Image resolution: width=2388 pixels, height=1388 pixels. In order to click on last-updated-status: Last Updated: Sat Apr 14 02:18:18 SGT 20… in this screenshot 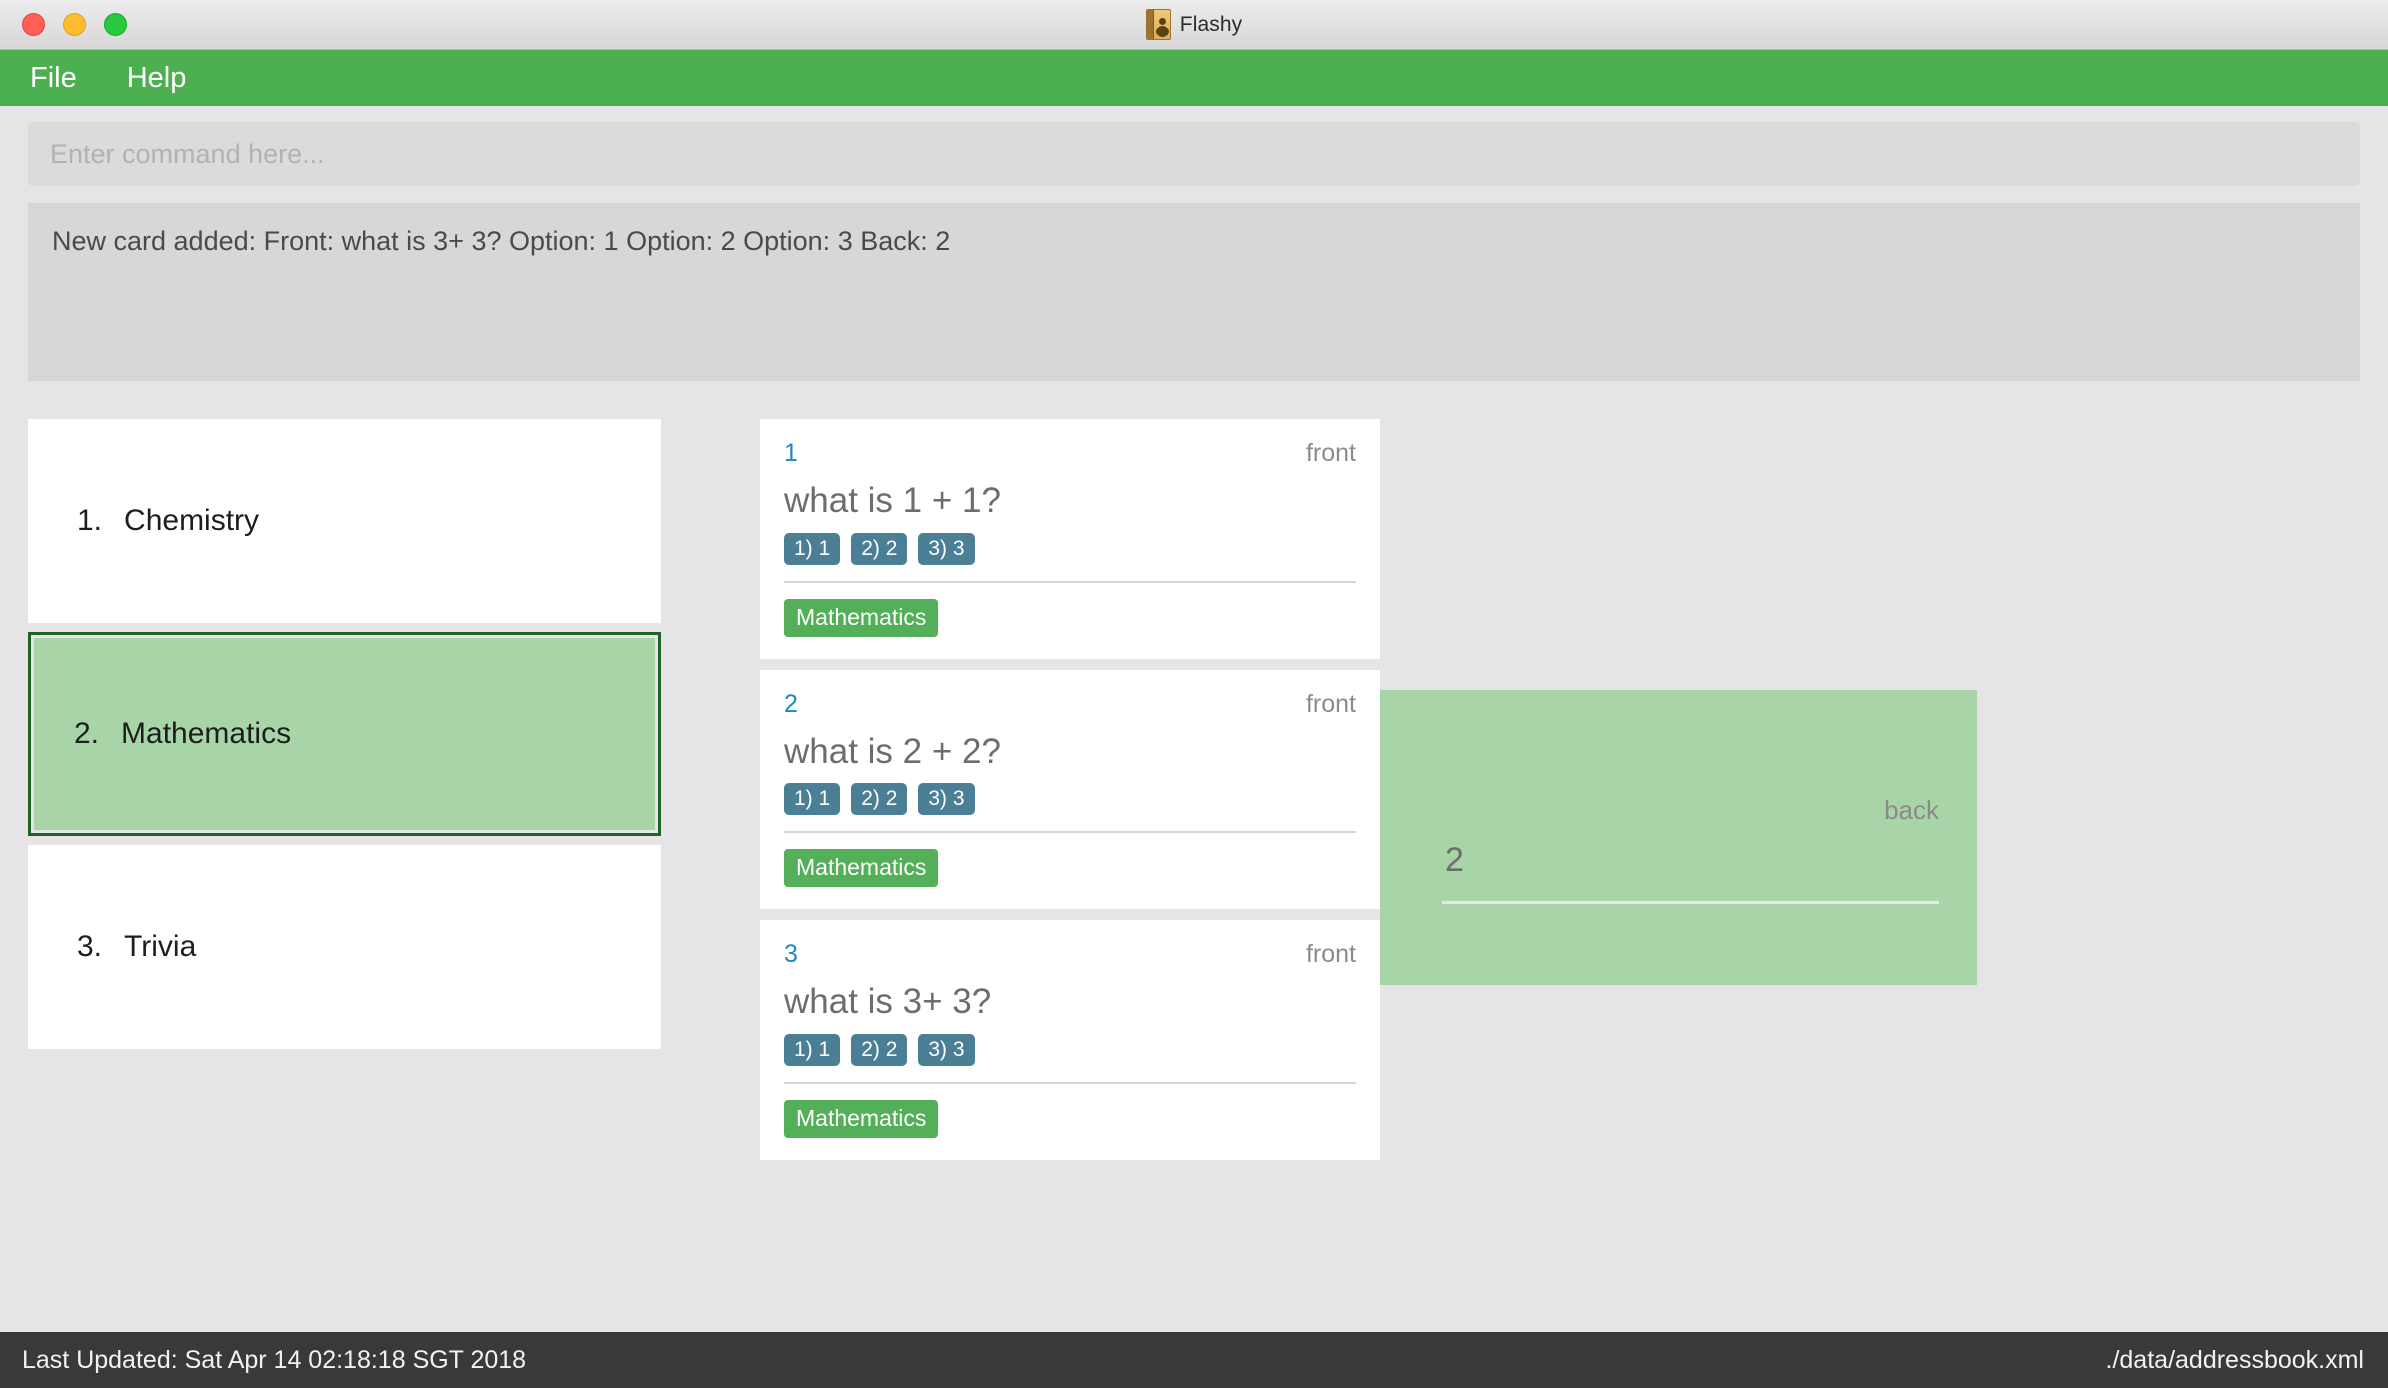, I will do `click(274, 1359)`.